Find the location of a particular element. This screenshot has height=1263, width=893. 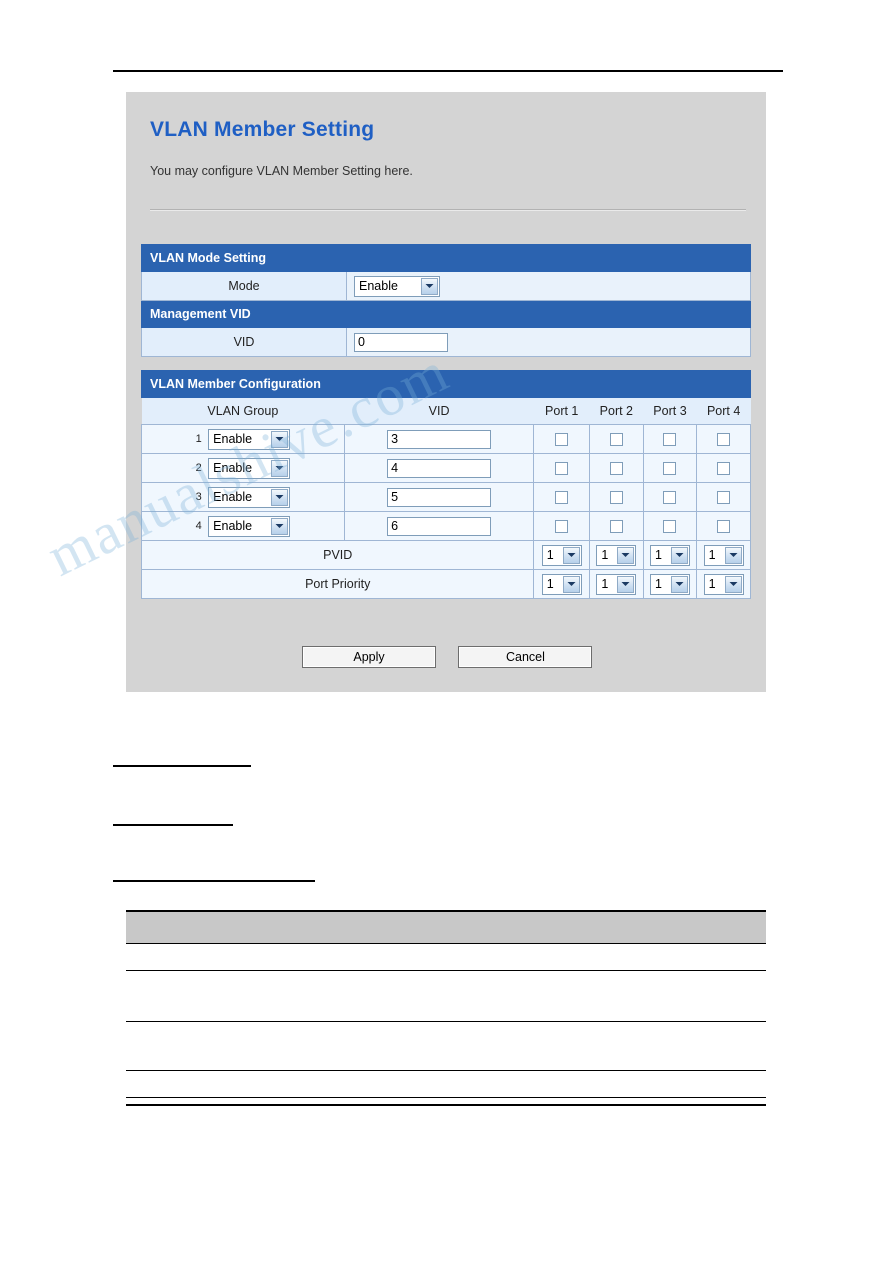

page-title: VLAN Member Setting is located at coordinates (262, 129).